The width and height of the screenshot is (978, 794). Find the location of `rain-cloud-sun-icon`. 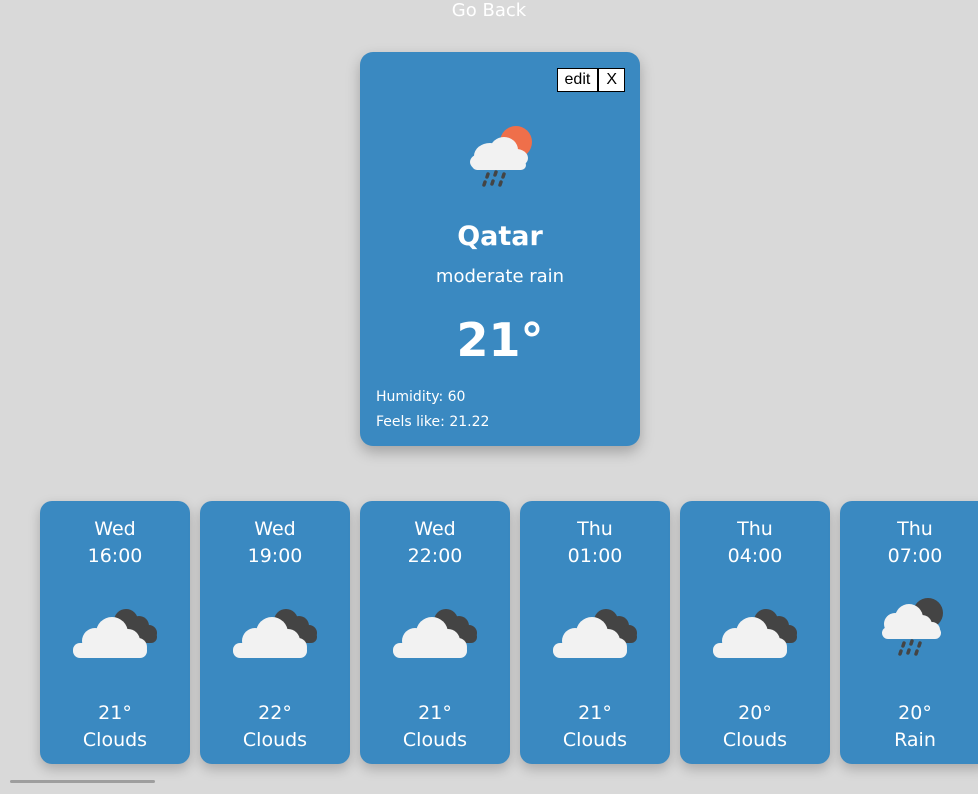

rain-cloud-sun-icon is located at coordinates (501, 156).